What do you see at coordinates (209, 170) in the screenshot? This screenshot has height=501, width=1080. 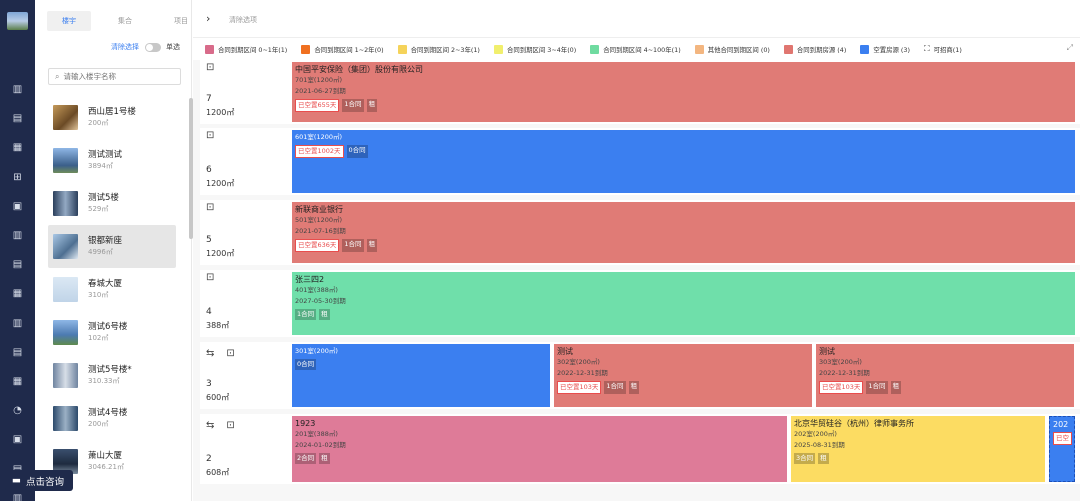 I see `floor-number: 6` at bounding box center [209, 170].